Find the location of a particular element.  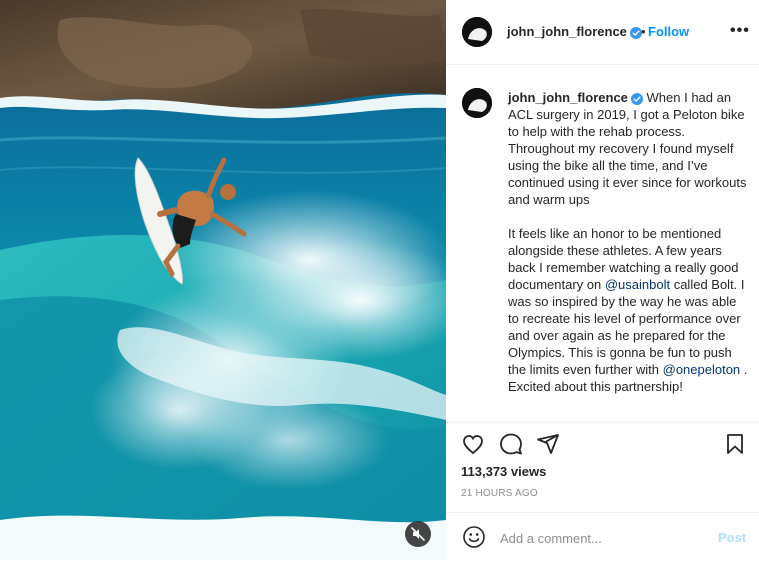

more-options-button: ••• is located at coordinates (740, 31).